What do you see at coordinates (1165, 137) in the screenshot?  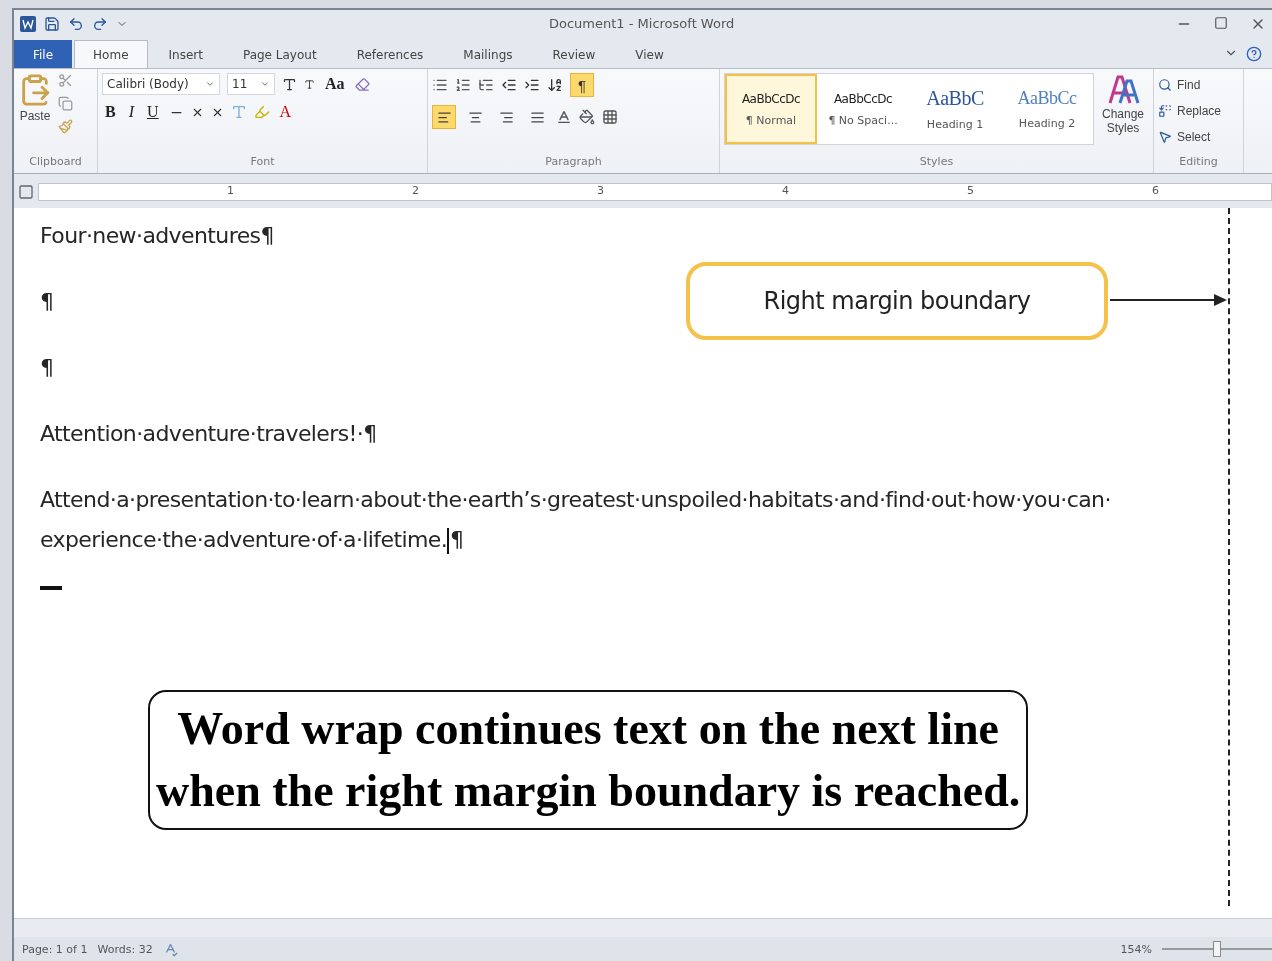 I see `pointer-icon` at bounding box center [1165, 137].